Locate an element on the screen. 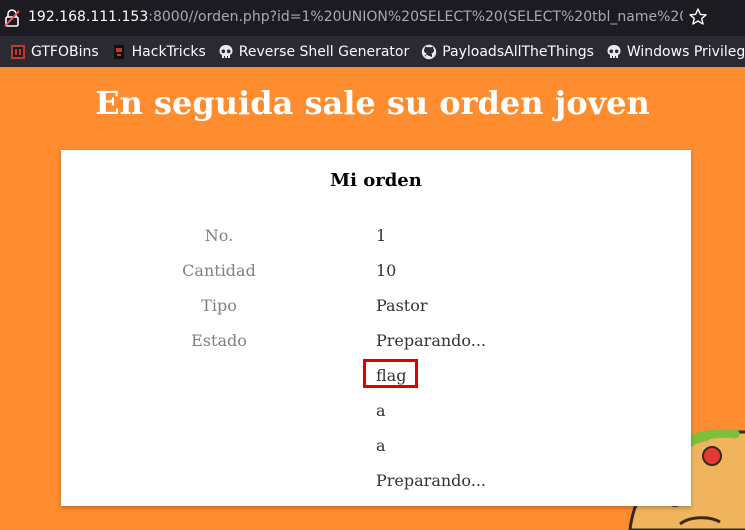  flag-highlight-box is located at coordinates (390, 373).